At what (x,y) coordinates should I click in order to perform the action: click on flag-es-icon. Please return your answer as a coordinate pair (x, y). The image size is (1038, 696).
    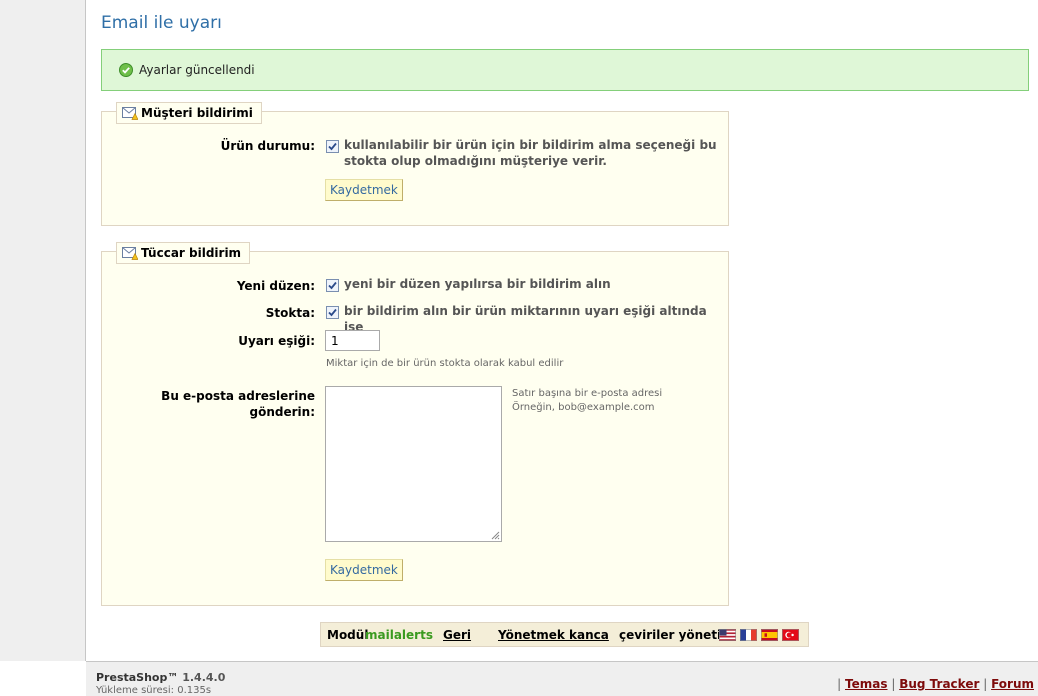
    Looking at the image, I should click on (769, 635).